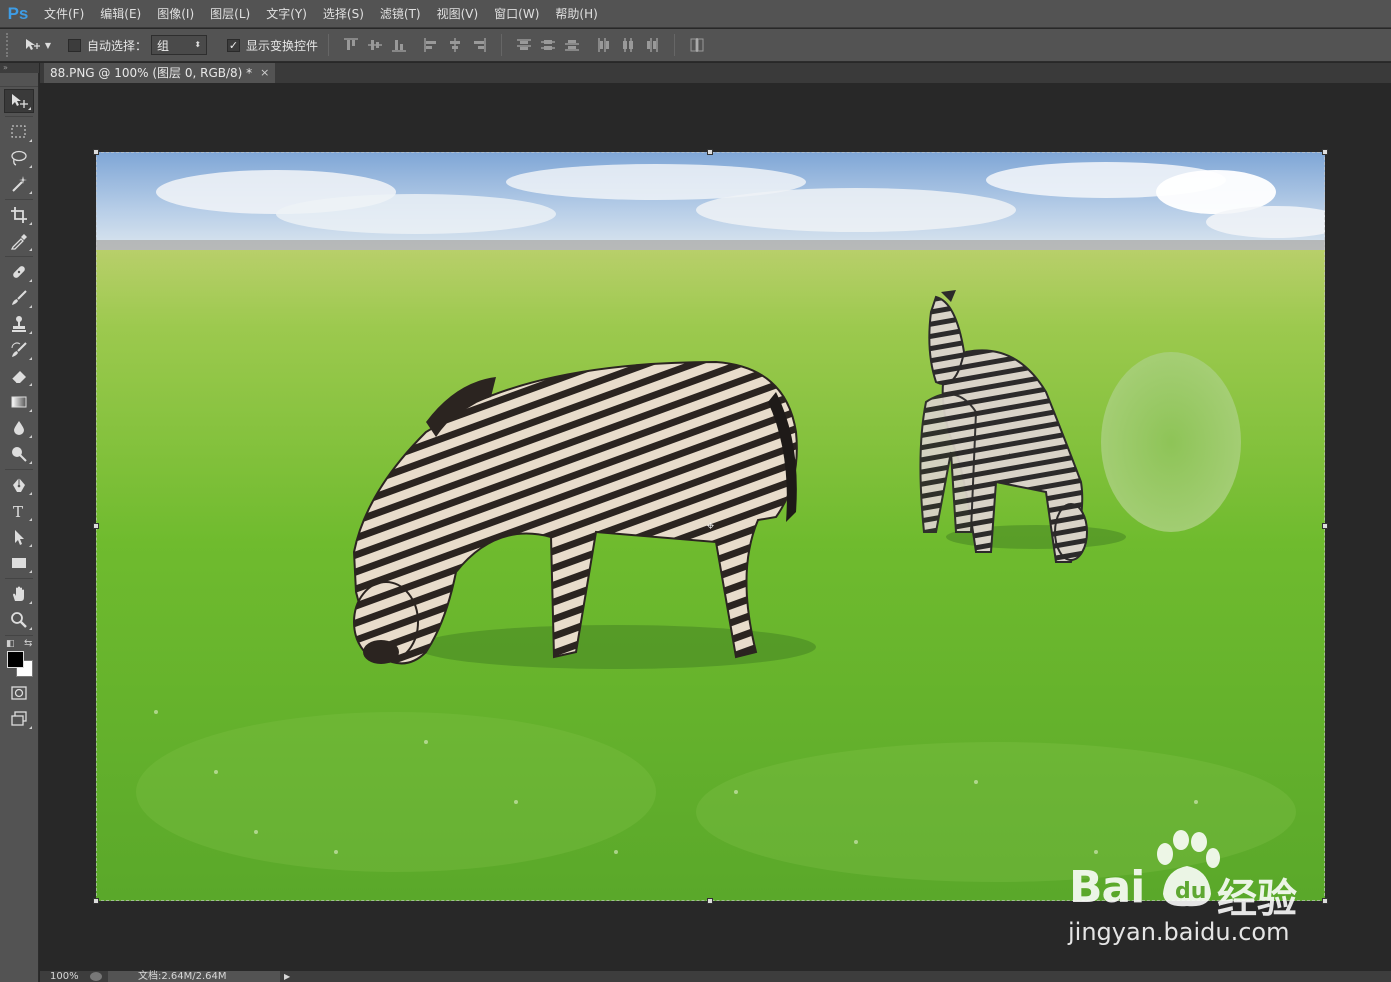  I want to click on gradient-tool, so click(19, 402).